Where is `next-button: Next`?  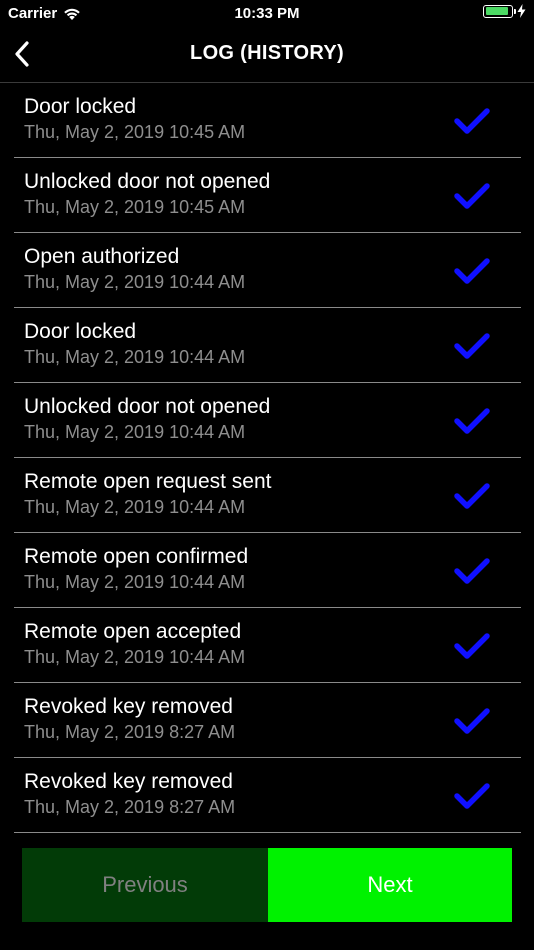 next-button: Next is located at coordinates (390, 885).